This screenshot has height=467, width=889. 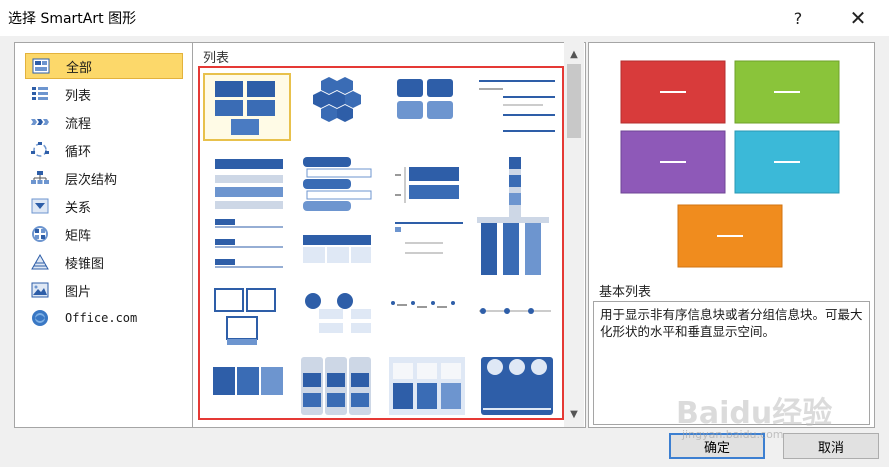 I want to click on cycle-icon, so click(x=40, y=150).